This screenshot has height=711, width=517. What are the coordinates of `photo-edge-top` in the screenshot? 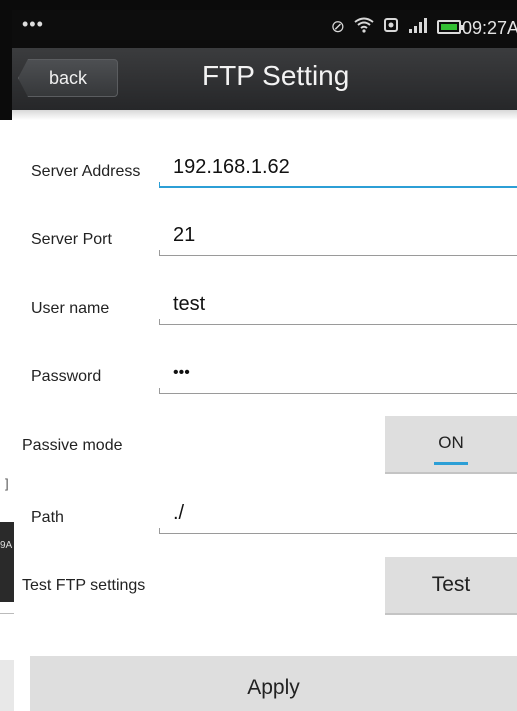 It's located at (258, 5).